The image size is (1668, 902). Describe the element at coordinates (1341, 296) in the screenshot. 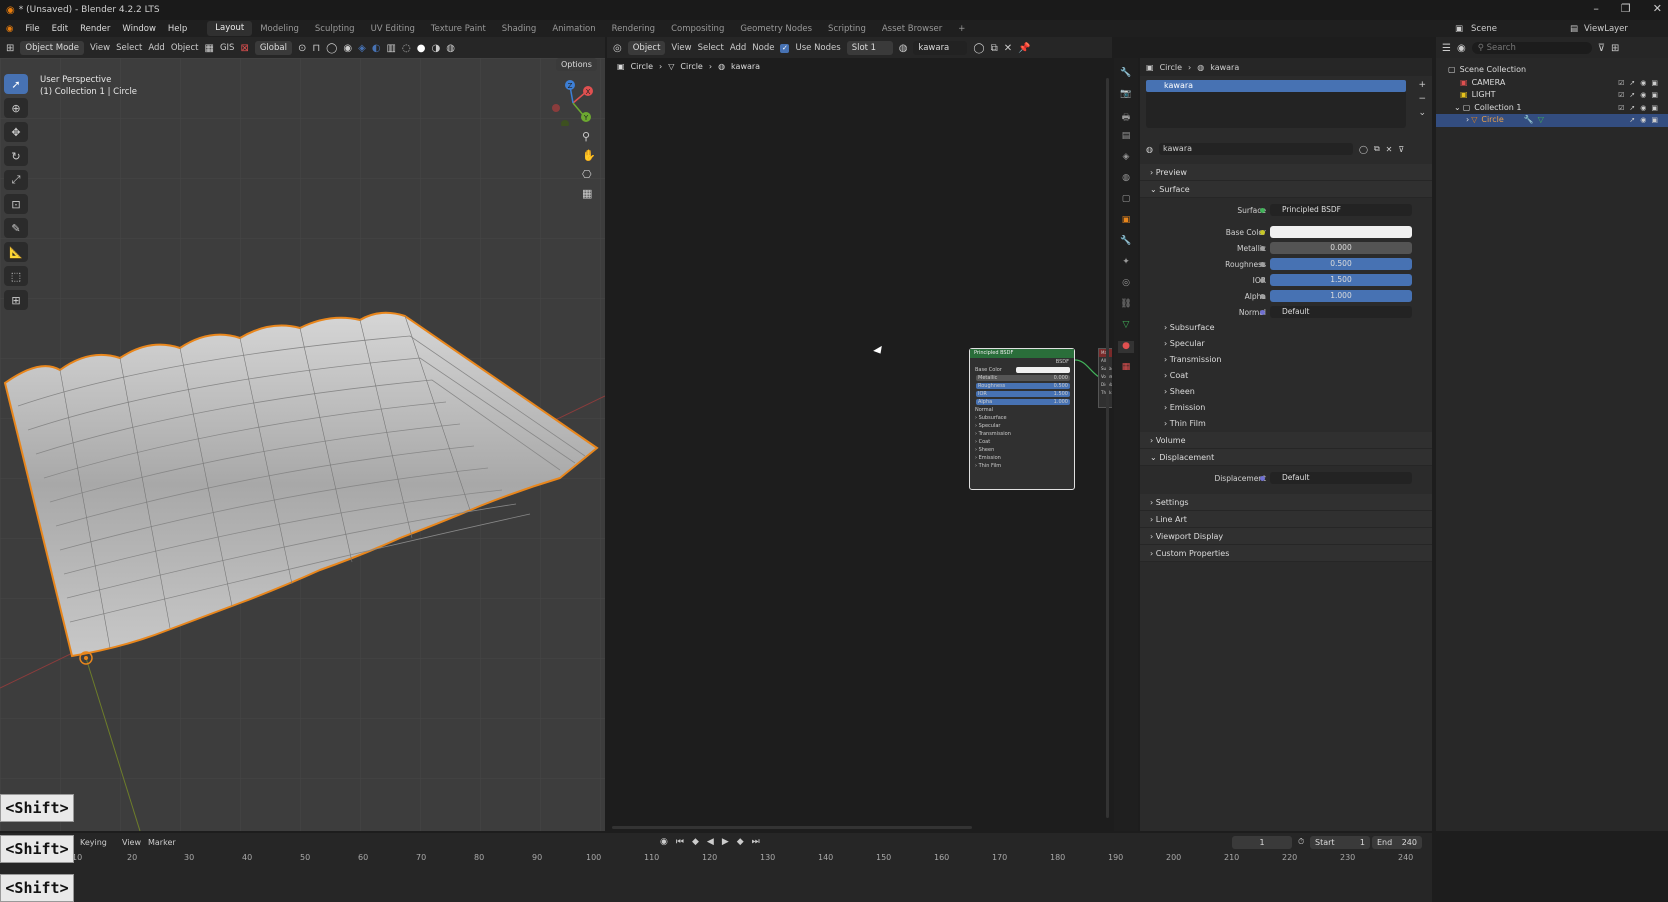

I see `alpha-slider: 1.000` at that location.